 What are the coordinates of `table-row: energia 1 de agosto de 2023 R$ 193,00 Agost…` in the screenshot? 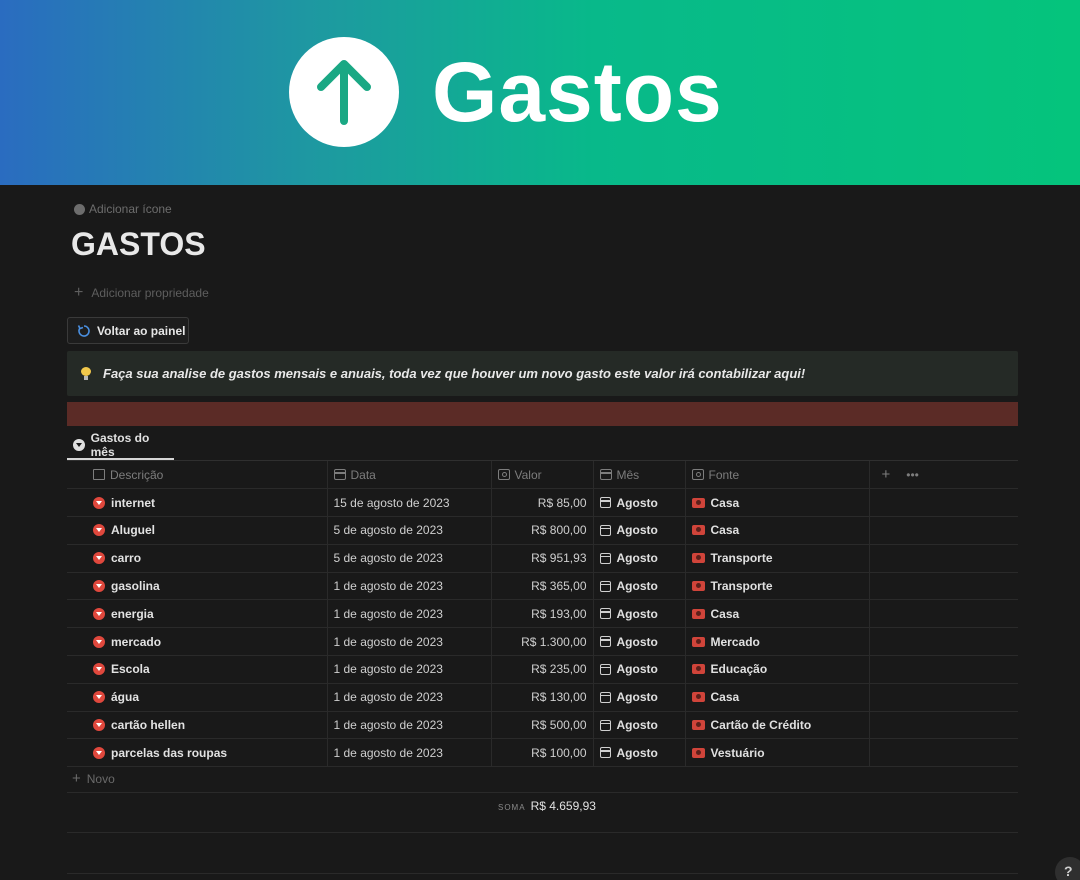 It's located at (542, 614).